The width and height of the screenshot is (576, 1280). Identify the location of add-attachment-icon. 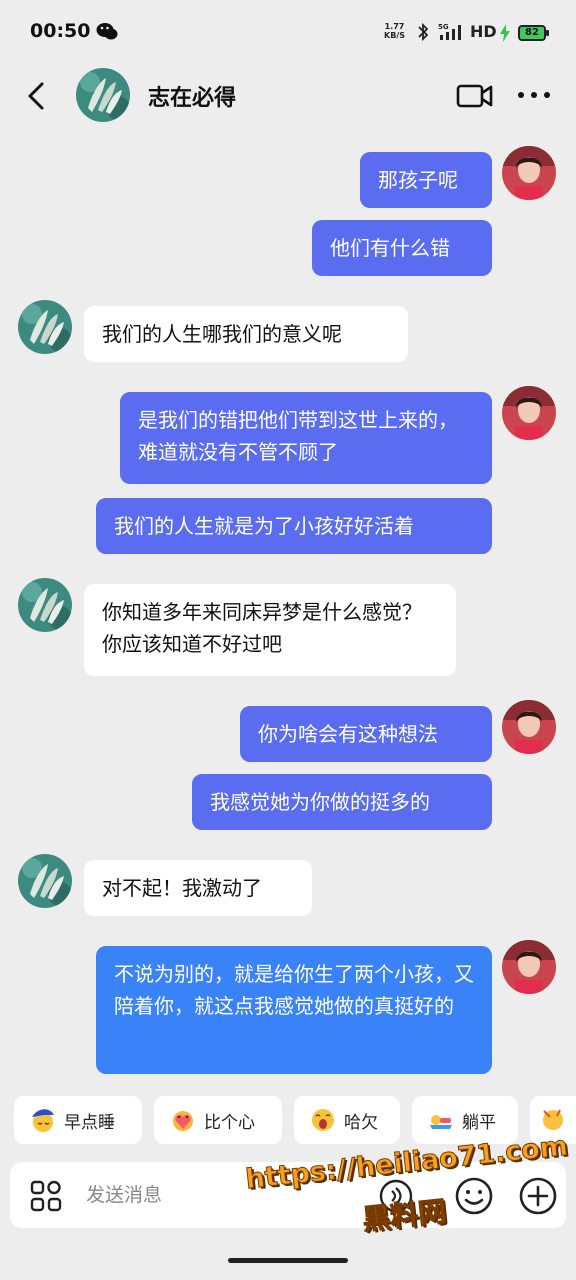
(538, 1196).